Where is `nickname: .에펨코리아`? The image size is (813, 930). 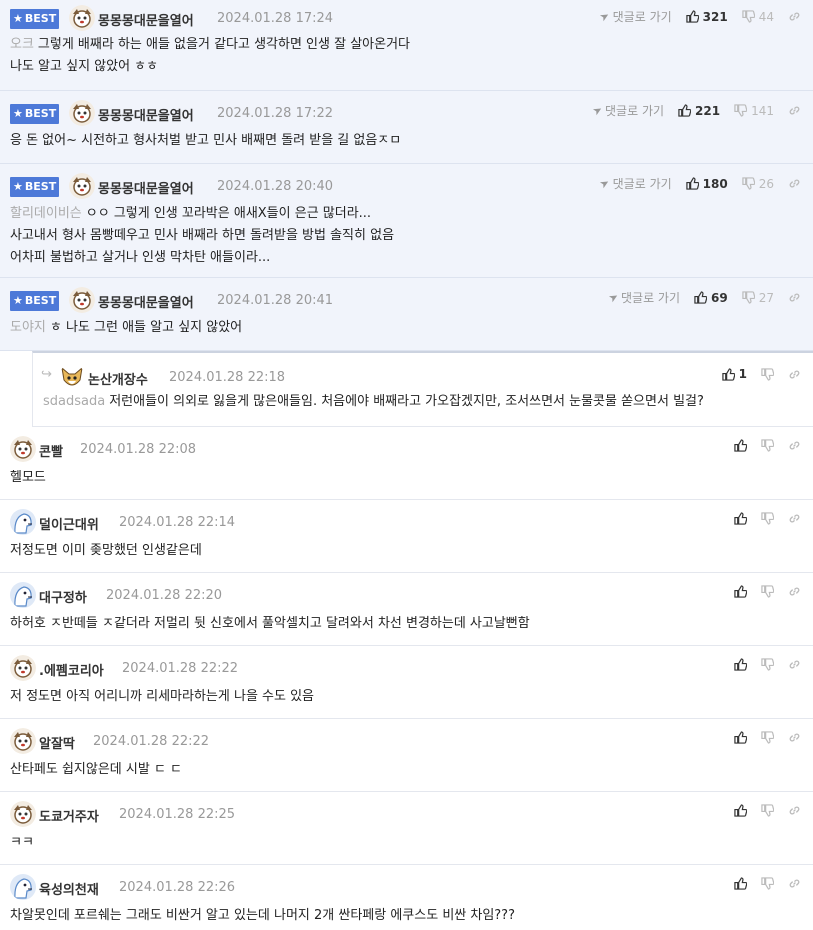 nickname: .에펨코리아 is located at coordinates (71, 669).